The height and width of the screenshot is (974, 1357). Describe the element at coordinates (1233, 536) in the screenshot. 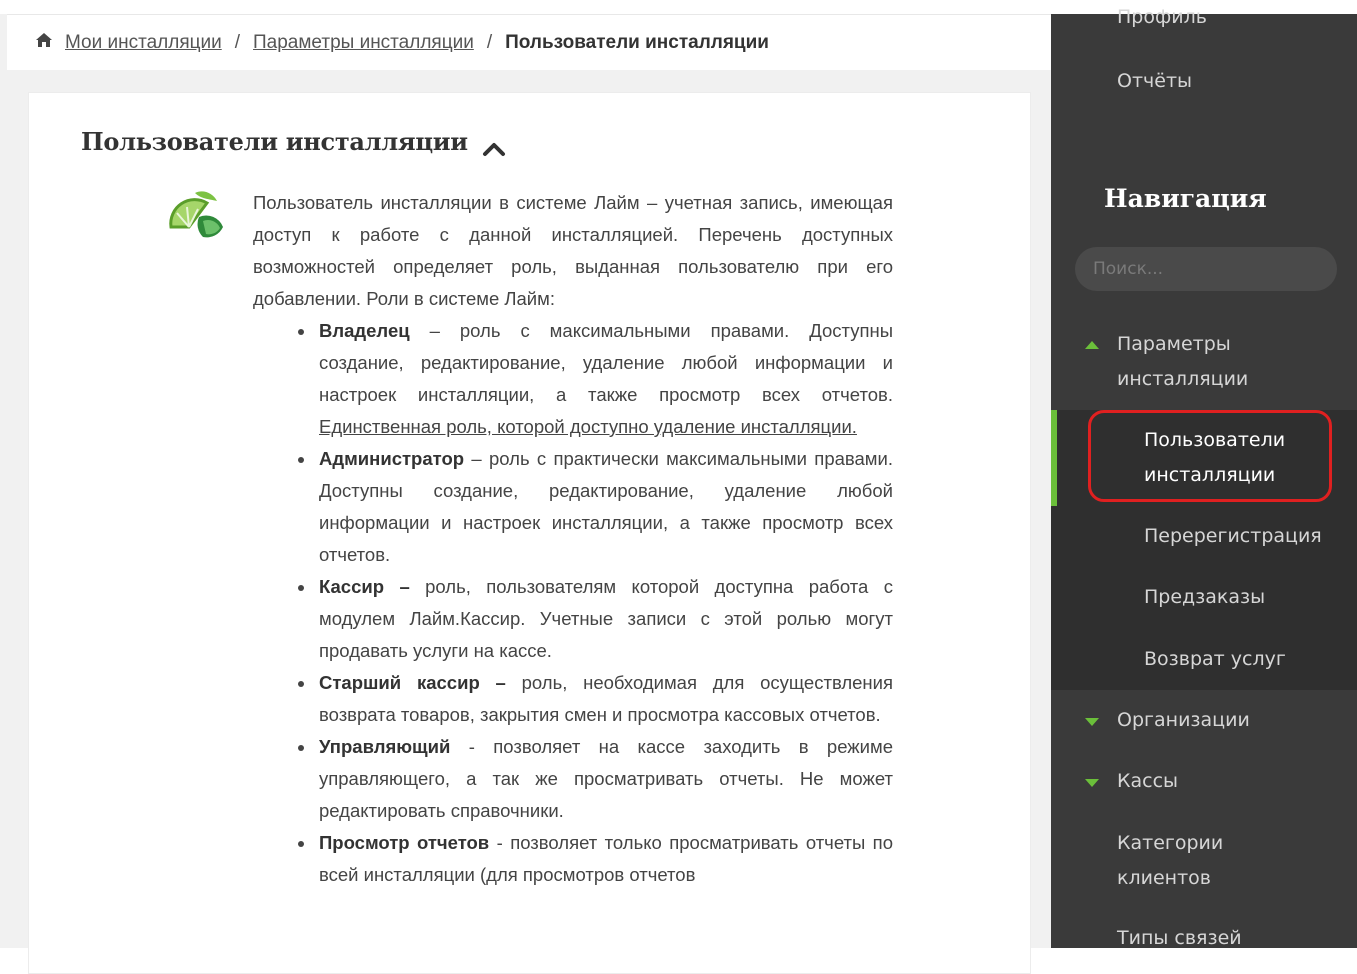

I see `sidebar-item-reregistration: Перерегистрация` at that location.